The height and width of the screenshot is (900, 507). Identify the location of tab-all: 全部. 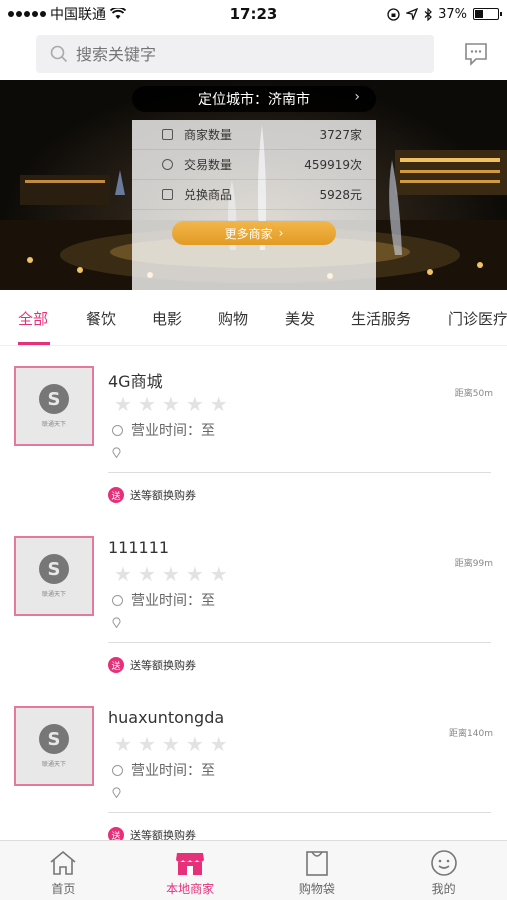
(33, 318).